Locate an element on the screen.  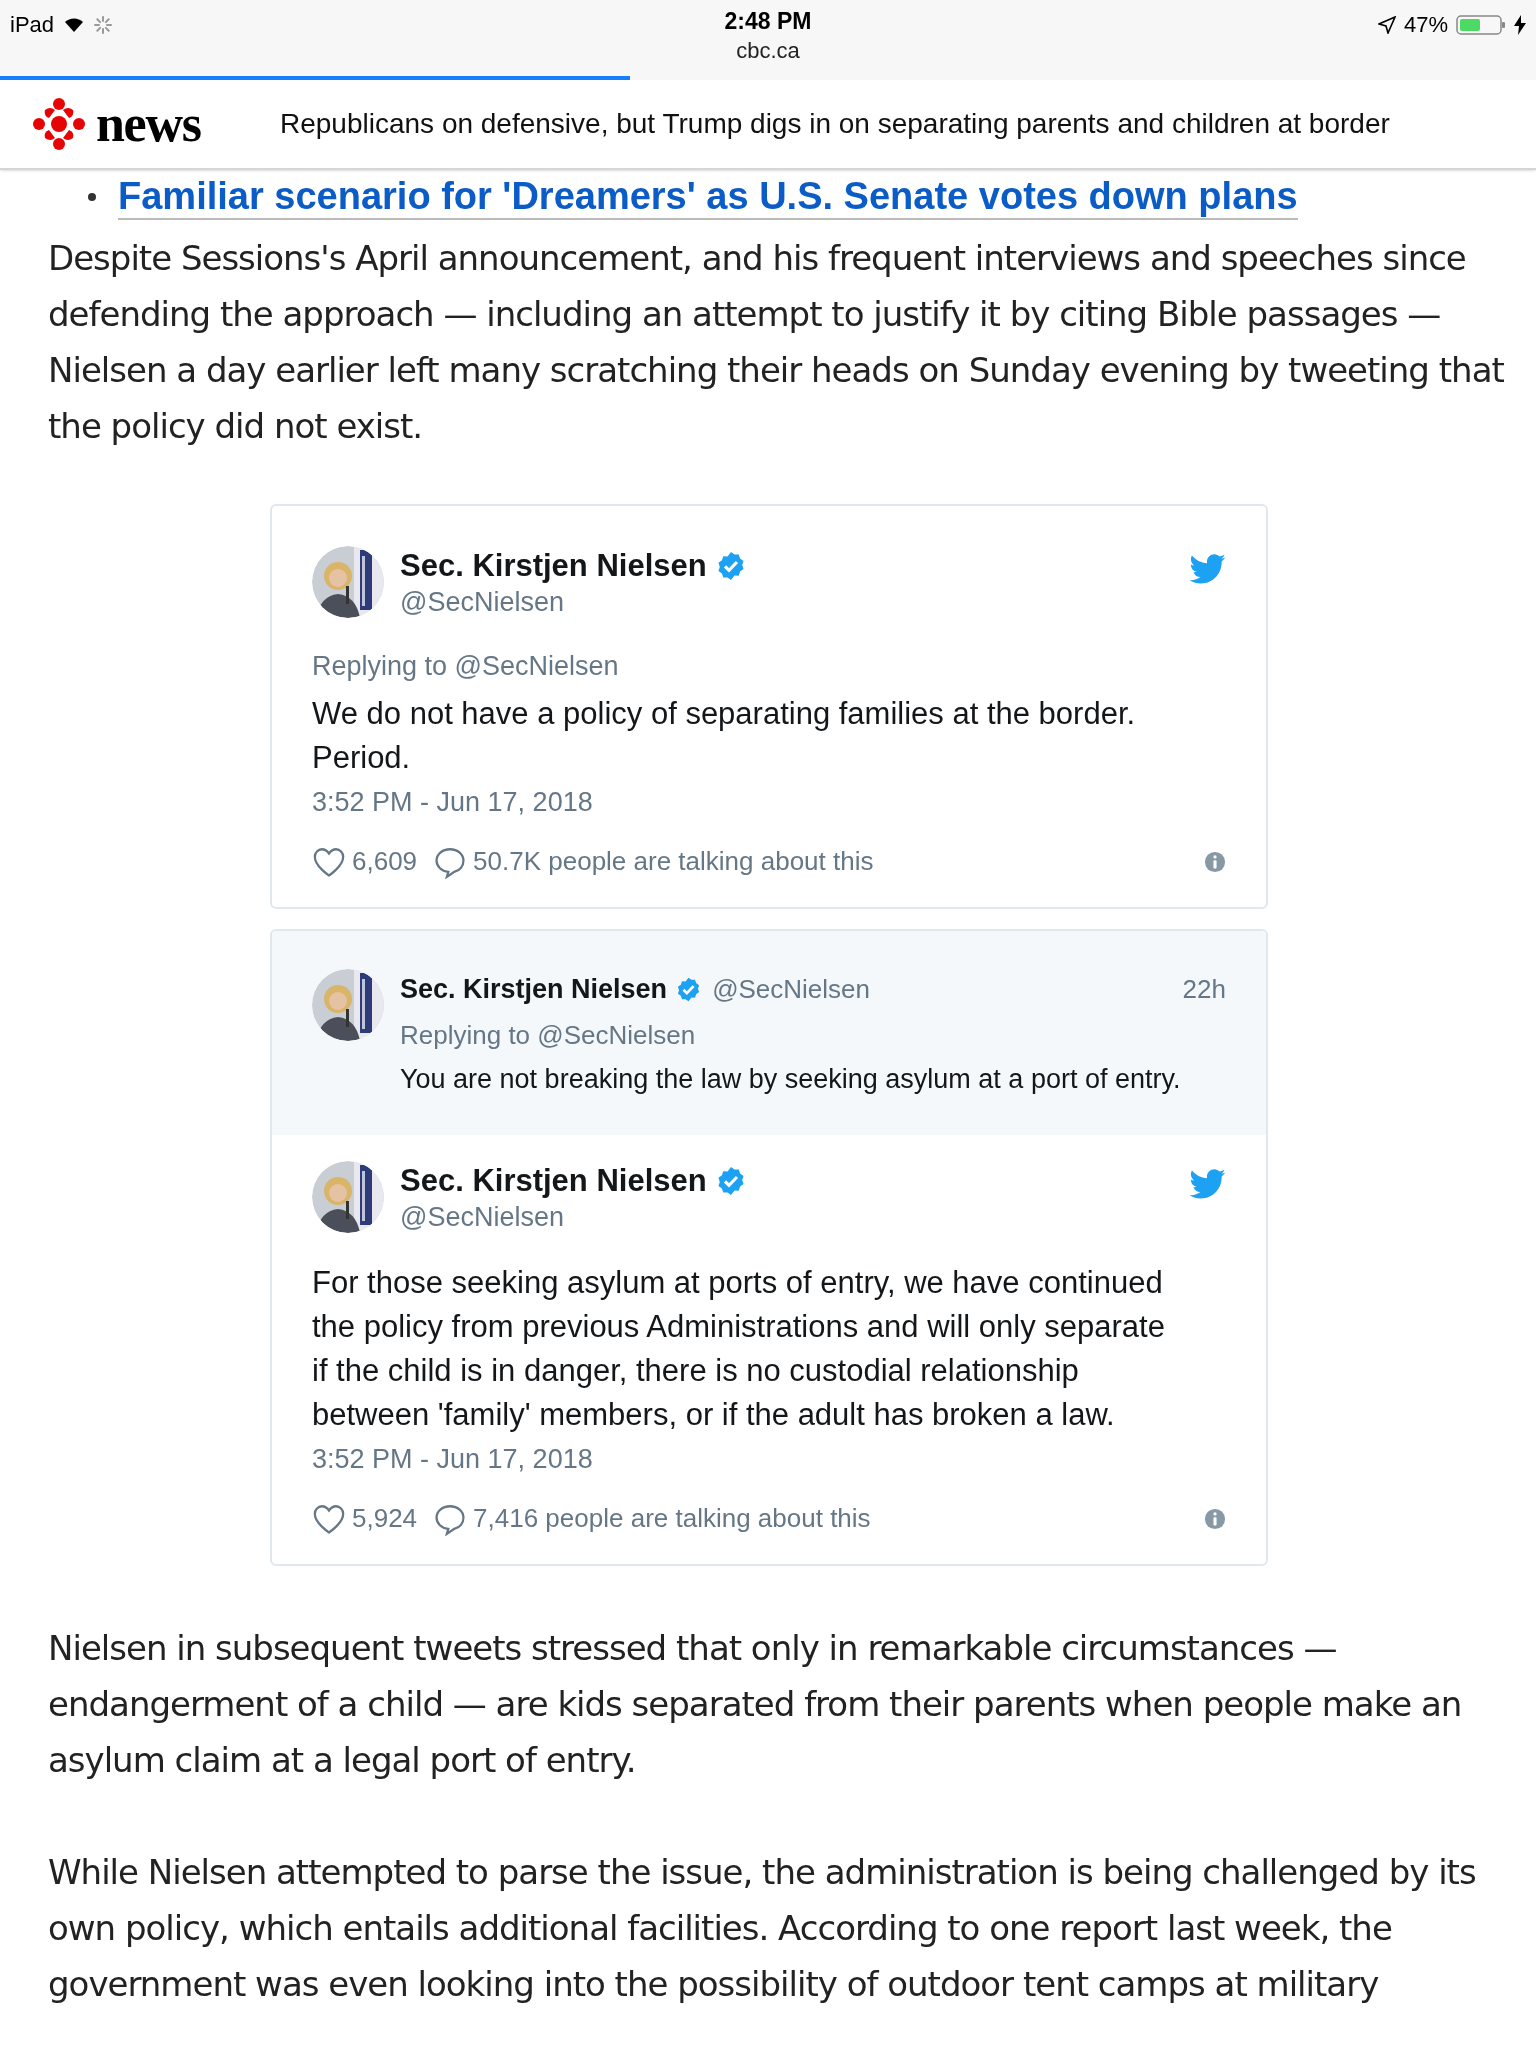
article-headline: Republicans on defensive, but Trump digs in on separating parents and children at border is located at coordinates (835, 124).